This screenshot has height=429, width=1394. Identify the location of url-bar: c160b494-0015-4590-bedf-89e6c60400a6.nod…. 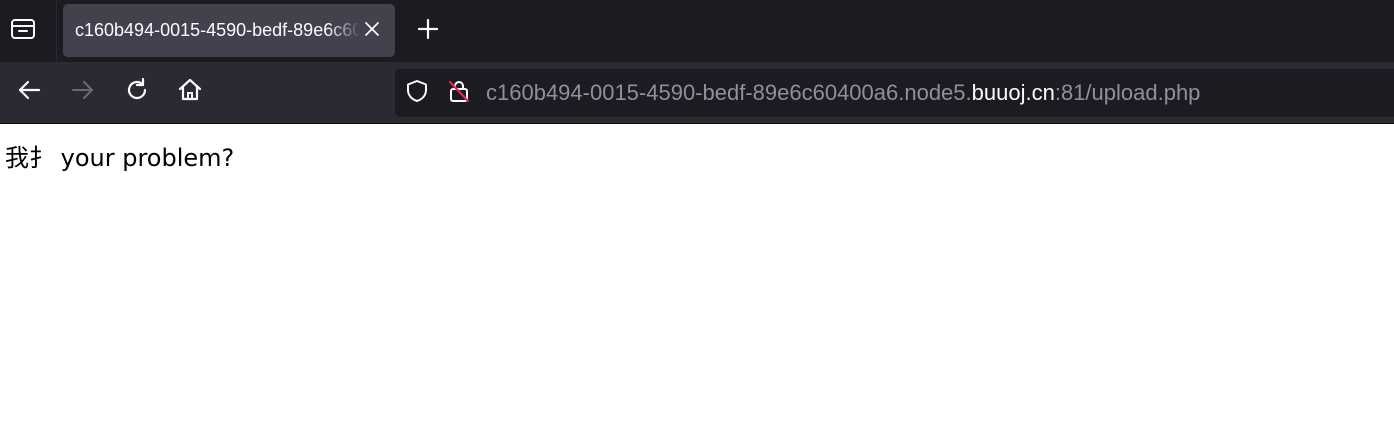
(894, 93).